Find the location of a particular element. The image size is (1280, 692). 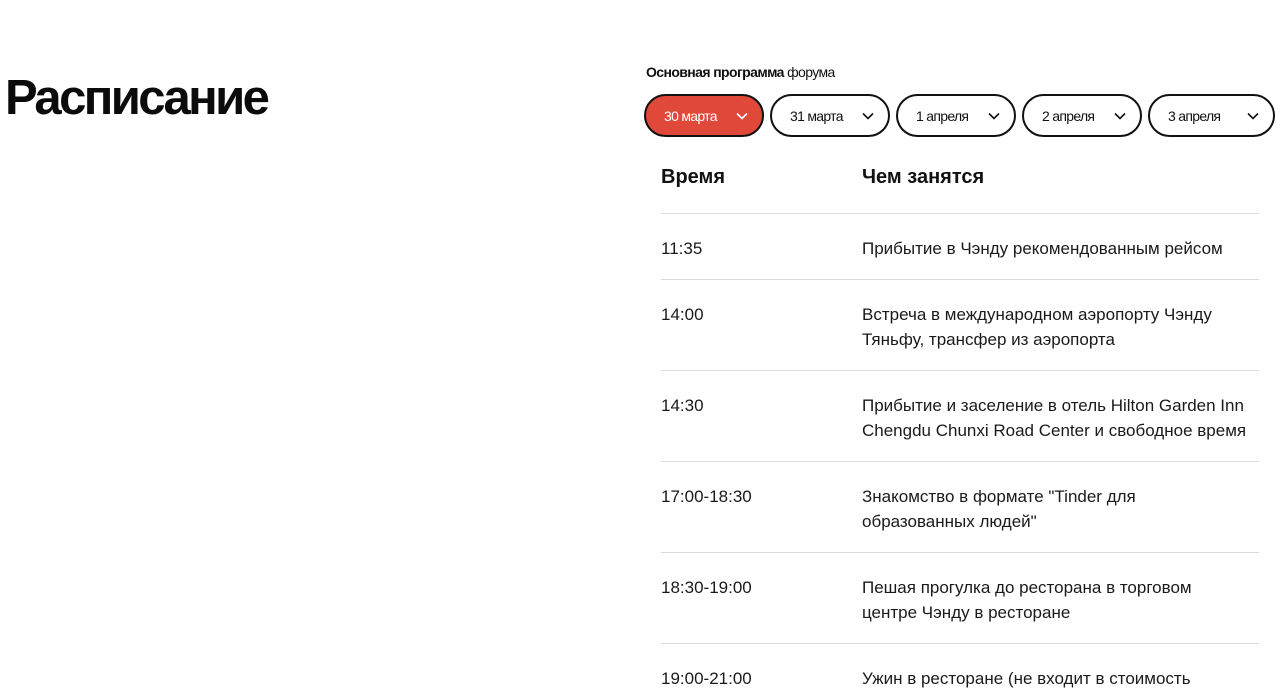

row-time: 17:00-18:30 is located at coordinates (706, 496).